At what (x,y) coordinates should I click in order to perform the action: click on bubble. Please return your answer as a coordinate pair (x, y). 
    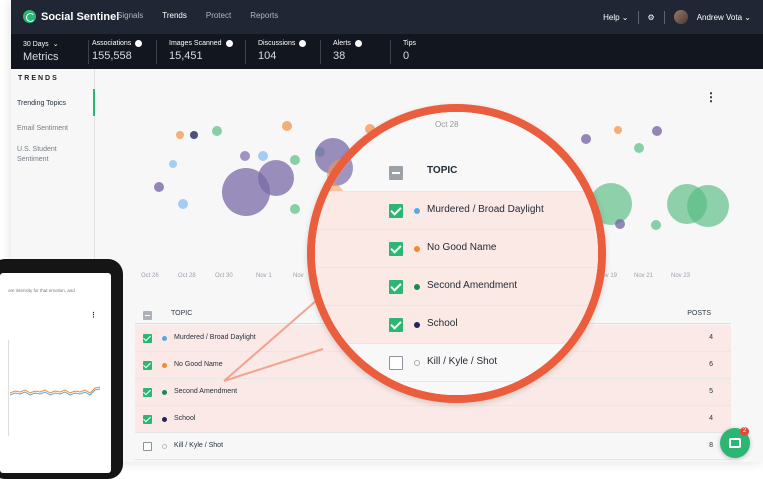
    Looking at the image, I should click on (373, 132).